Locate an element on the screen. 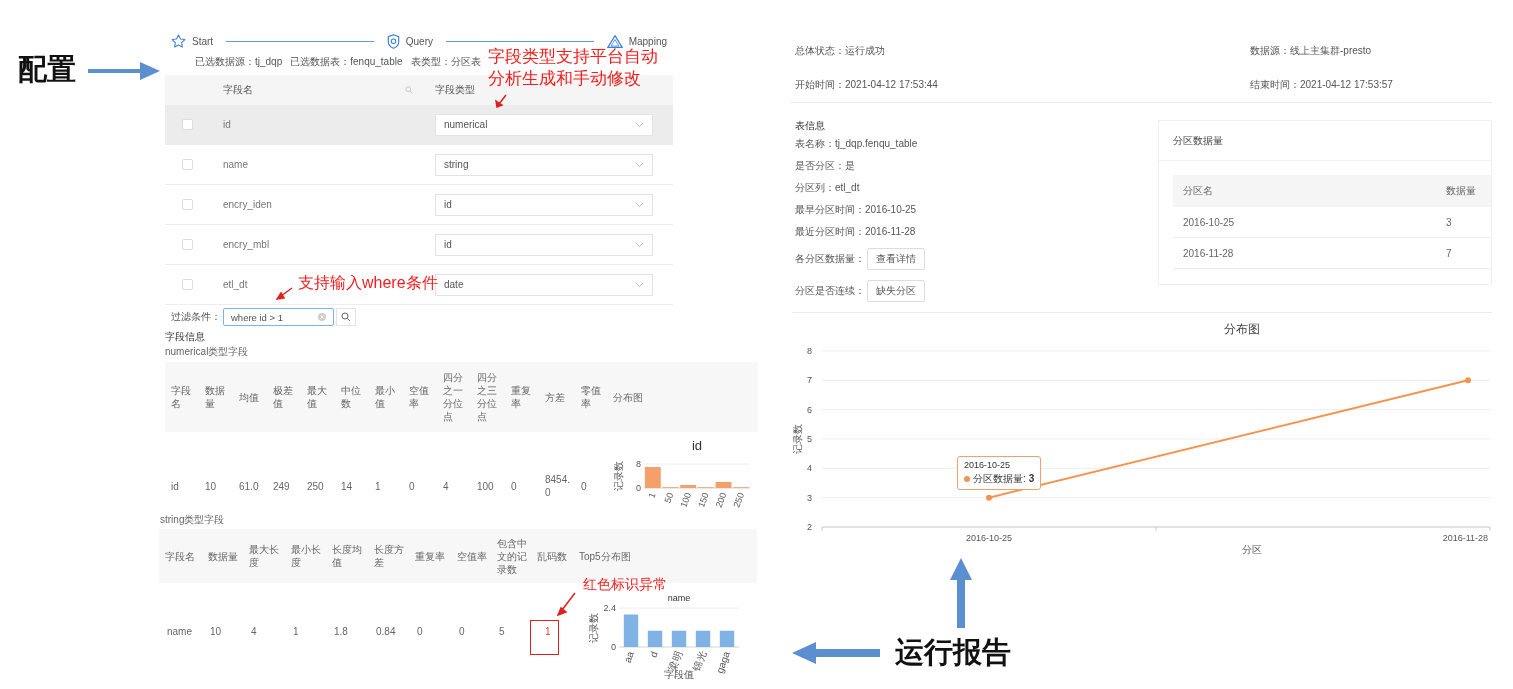 The height and width of the screenshot is (689, 1513). step-label: Mapping is located at coordinates (647, 41).